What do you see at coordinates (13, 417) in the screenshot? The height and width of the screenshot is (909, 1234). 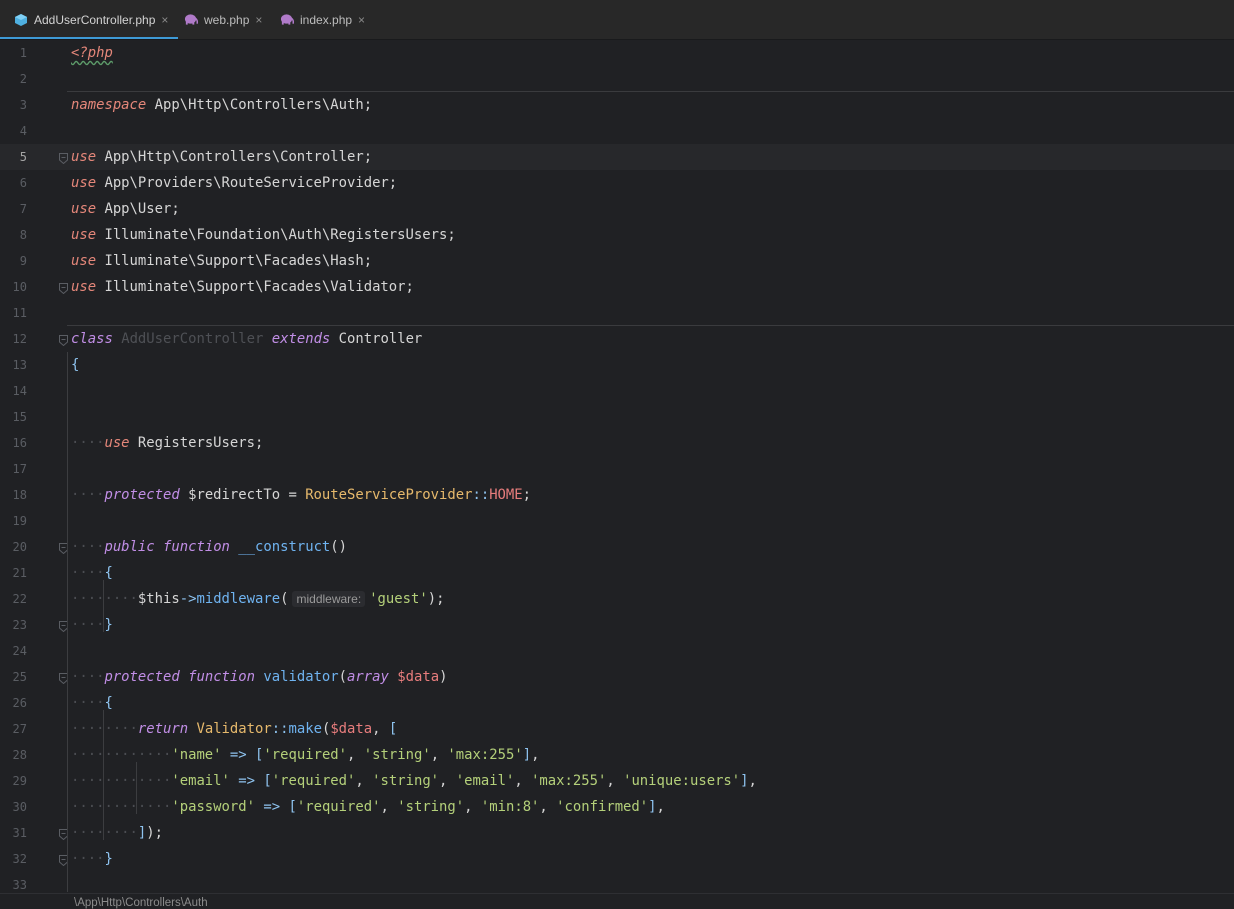 I see `line-number: 15` at bounding box center [13, 417].